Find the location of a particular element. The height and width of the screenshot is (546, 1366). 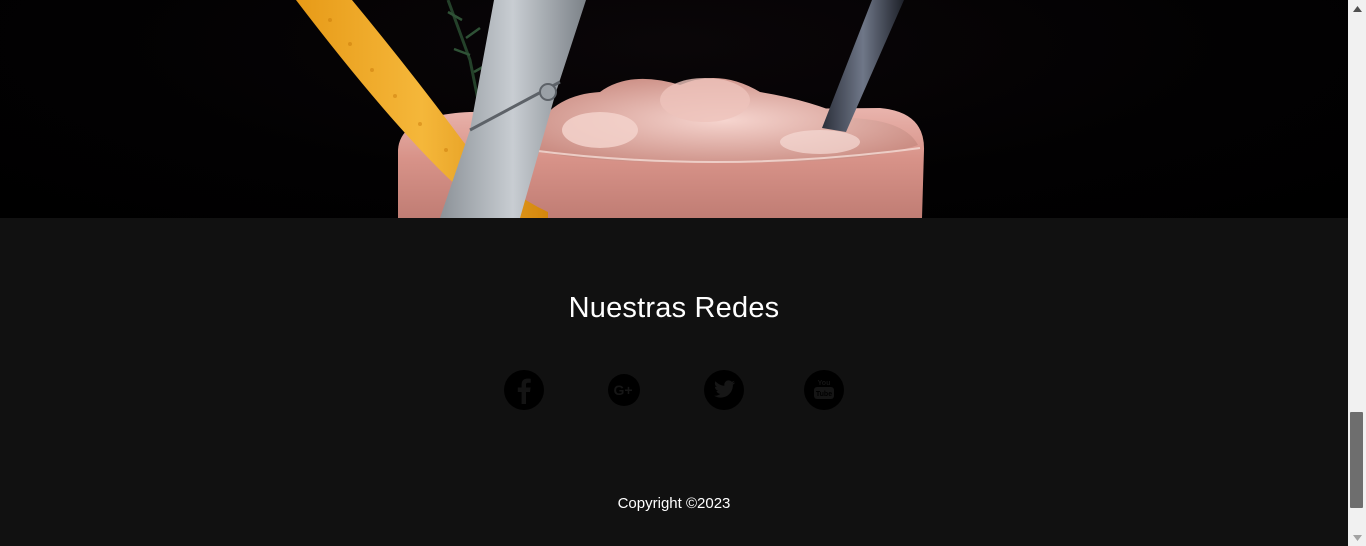

google-plus-icon: G+ is located at coordinates (624, 390).